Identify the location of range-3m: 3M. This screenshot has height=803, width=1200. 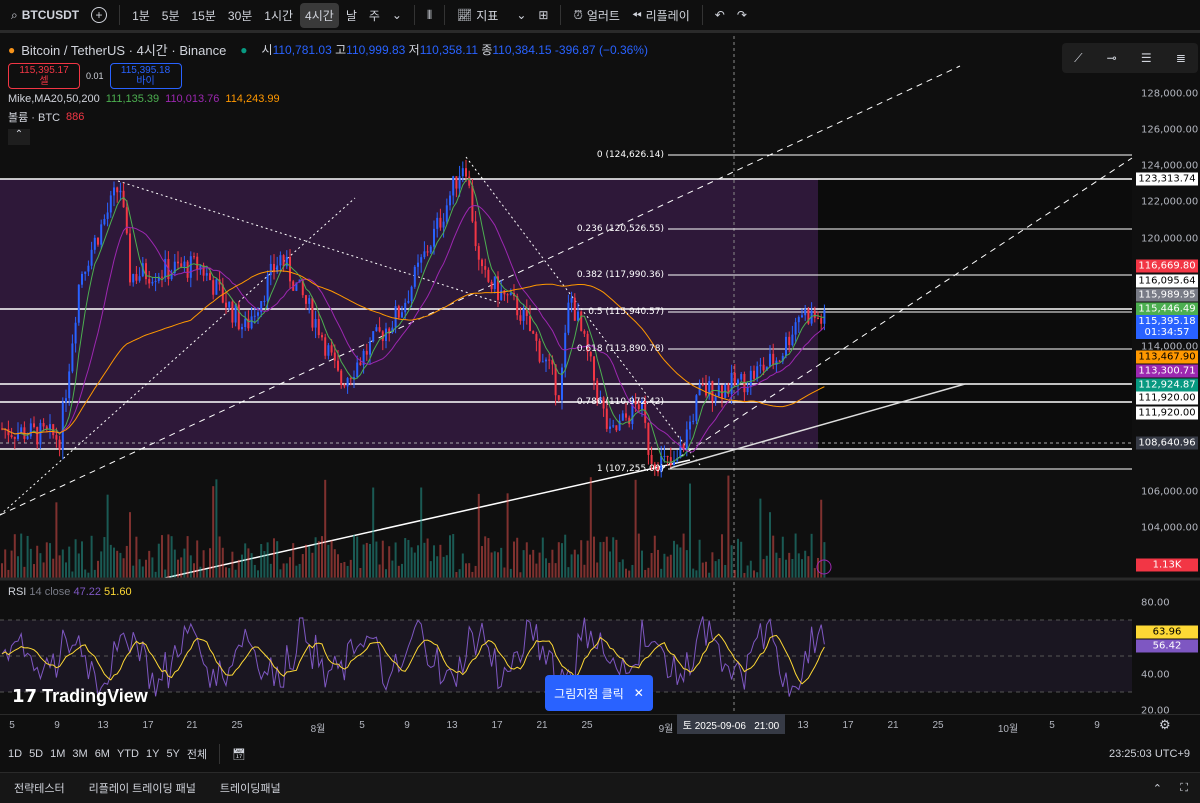
(79, 754).